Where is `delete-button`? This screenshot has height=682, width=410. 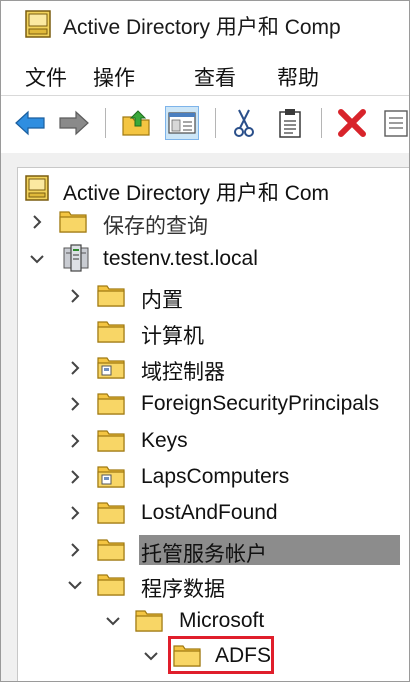
delete-button is located at coordinates (352, 123).